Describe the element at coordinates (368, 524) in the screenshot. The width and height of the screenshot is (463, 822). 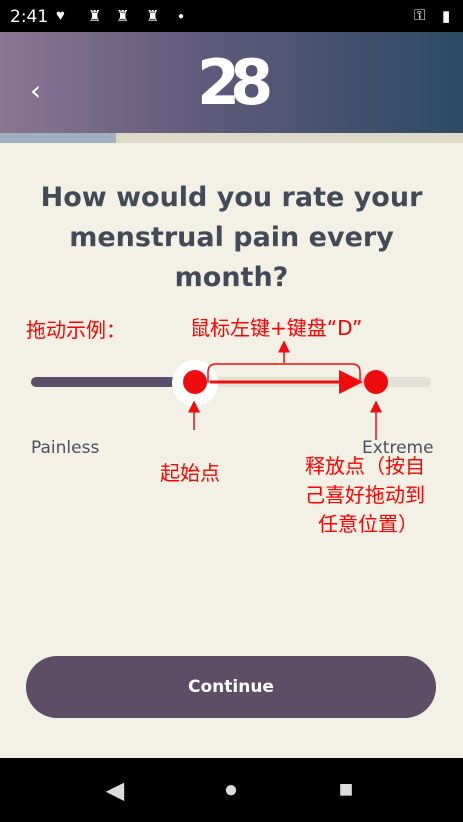
I see `annotation-release-label-line3: 任意位置）` at that location.